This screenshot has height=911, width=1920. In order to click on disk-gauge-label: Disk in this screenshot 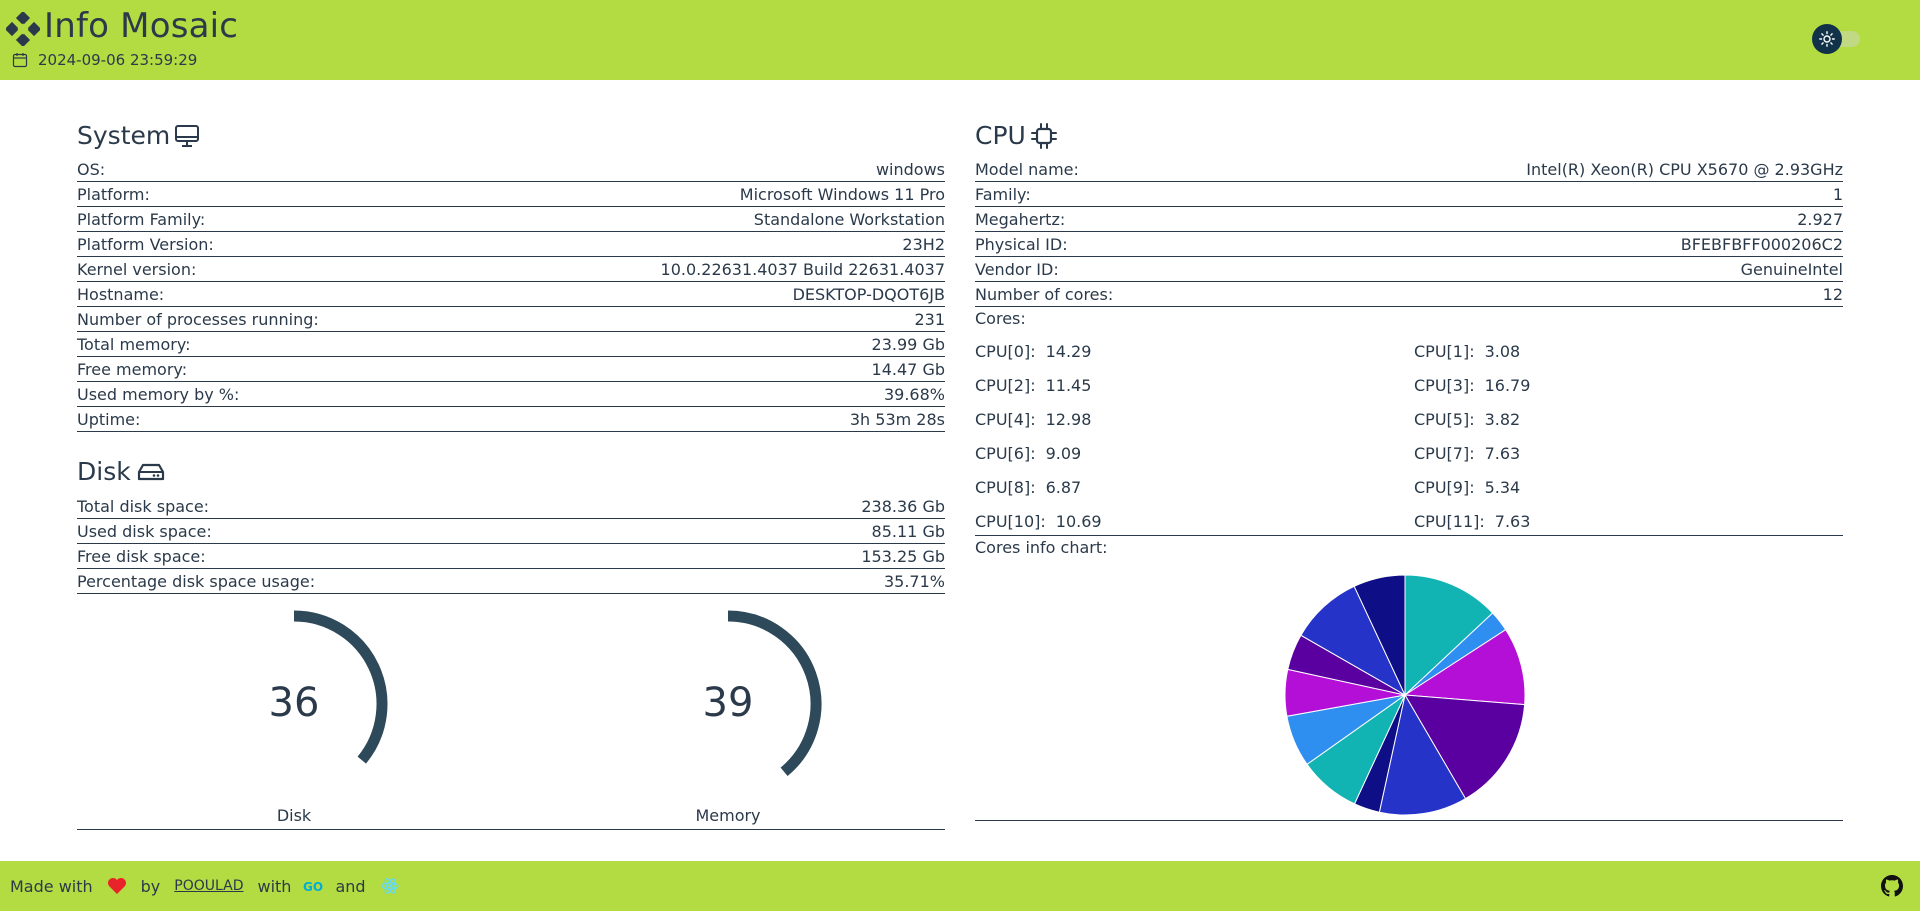, I will do `click(294, 815)`.